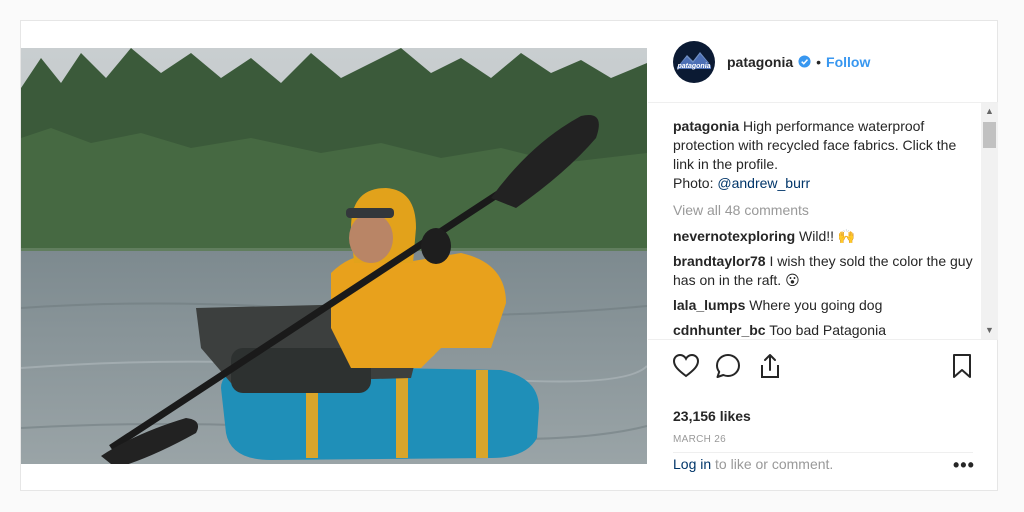  Describe the element at coordinates (699, 439) in the screenshot. I see `post-date: MARCH 26` at that location.